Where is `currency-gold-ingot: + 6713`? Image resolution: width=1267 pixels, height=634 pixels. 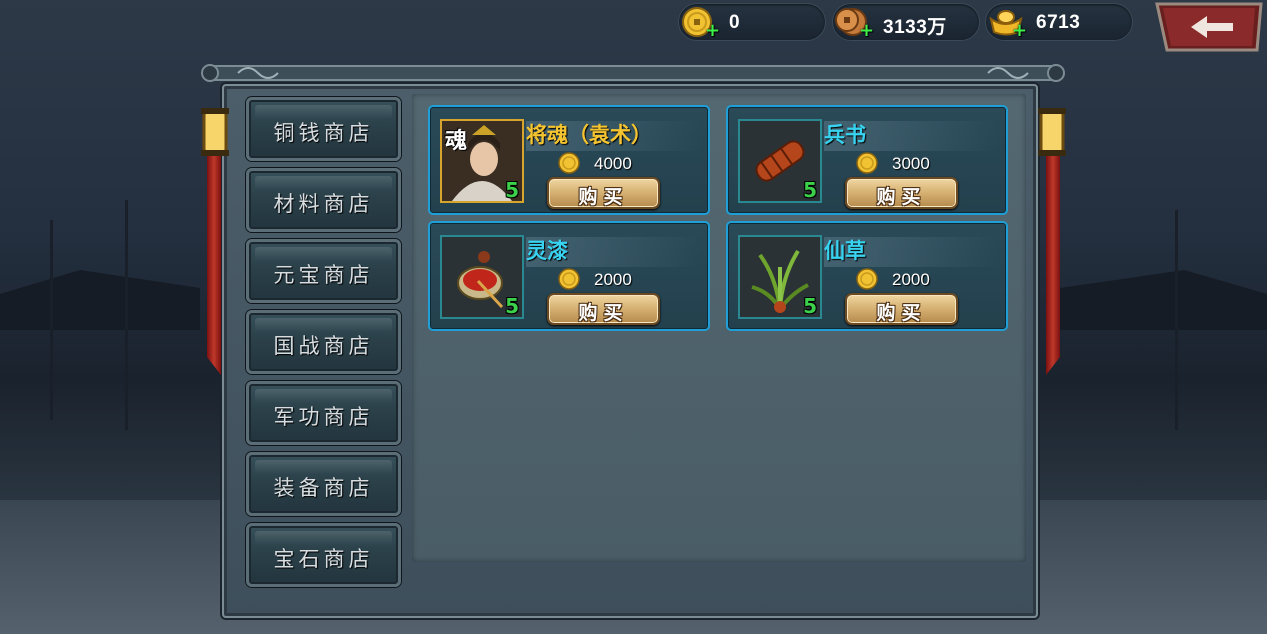
currency-gold-ingot: + 6713 is located at coordinates (1059, 22).